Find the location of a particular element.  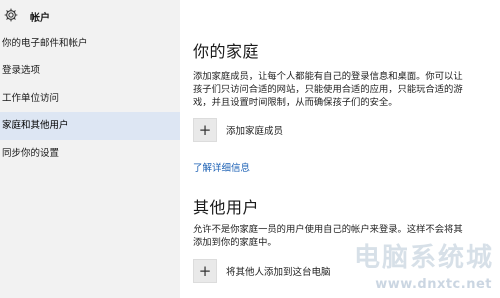

sidebar-item-sync-settings: 同步你的设置 is located at coordinates (90, 154).